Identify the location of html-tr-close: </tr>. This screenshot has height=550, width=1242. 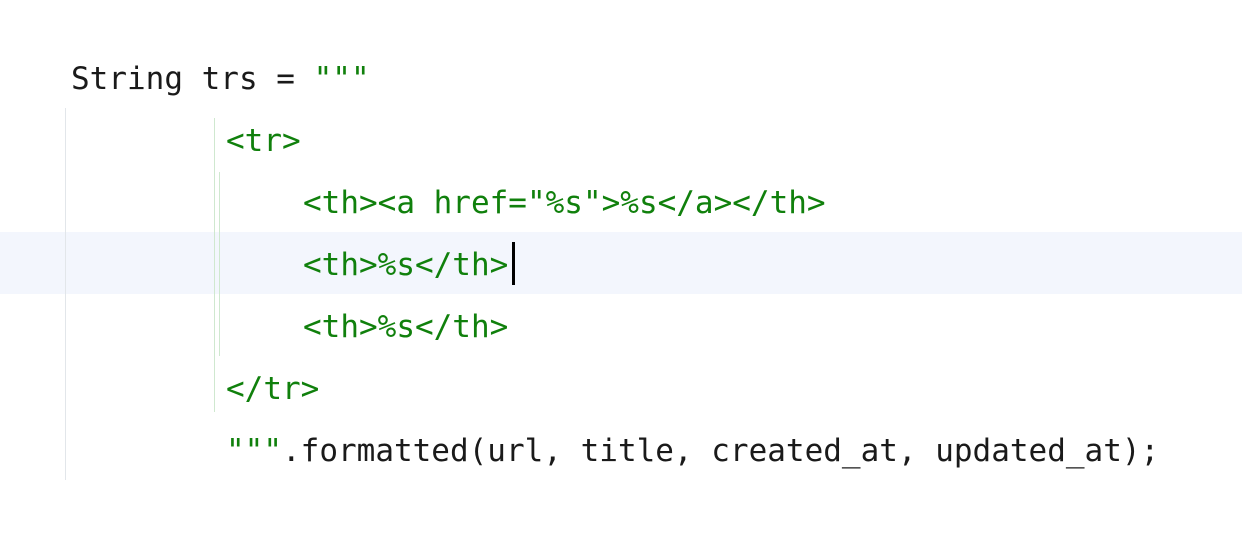
(273, 389).